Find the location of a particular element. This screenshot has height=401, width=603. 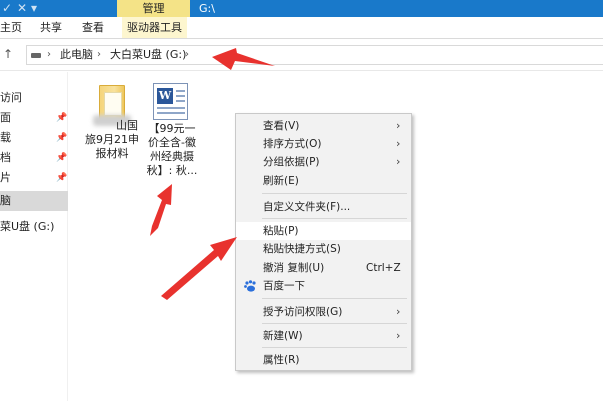

window-title: G:\ is located at coordinates (207, 8).